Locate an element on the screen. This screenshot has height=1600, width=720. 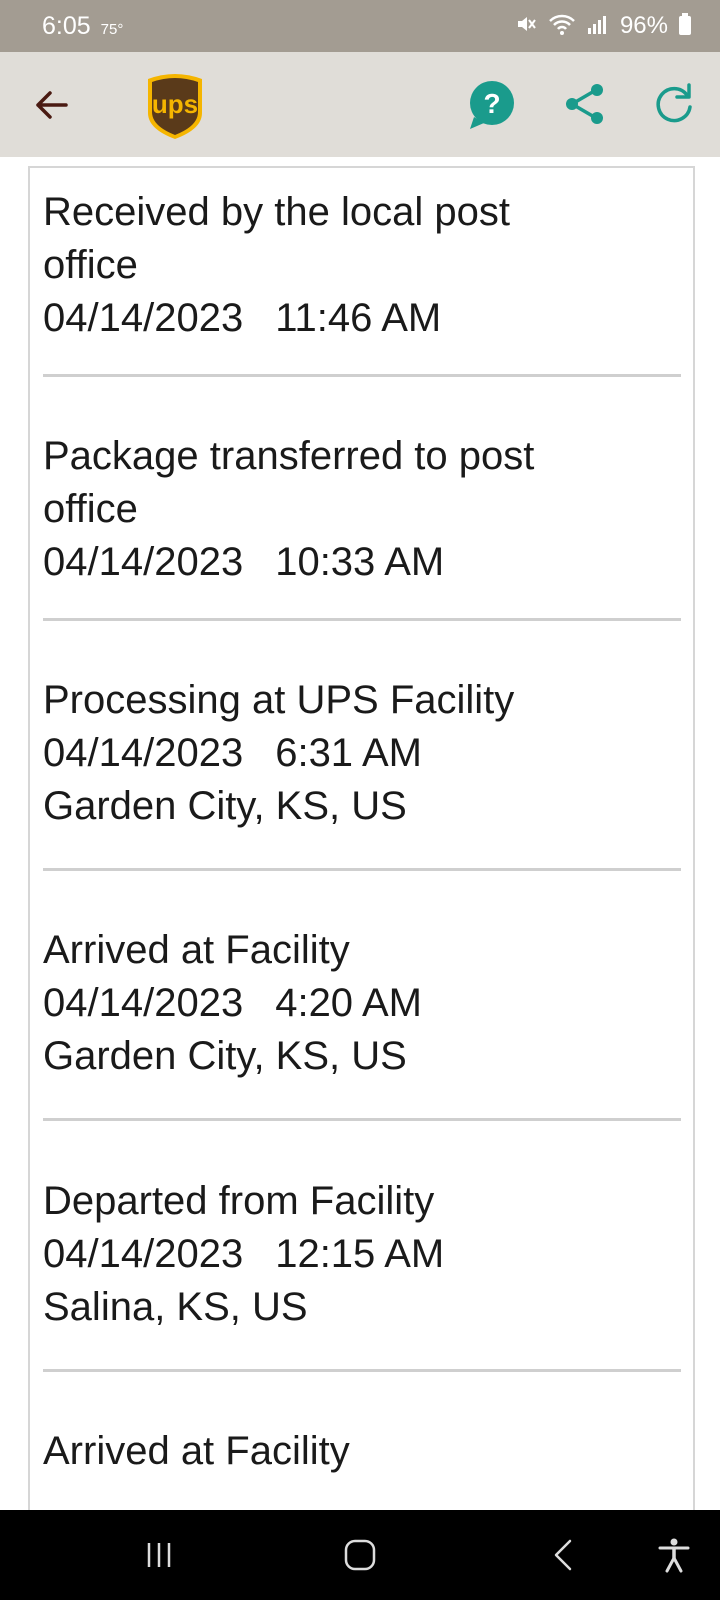
battery-percent: 96% is located at coordinates (643, 25).